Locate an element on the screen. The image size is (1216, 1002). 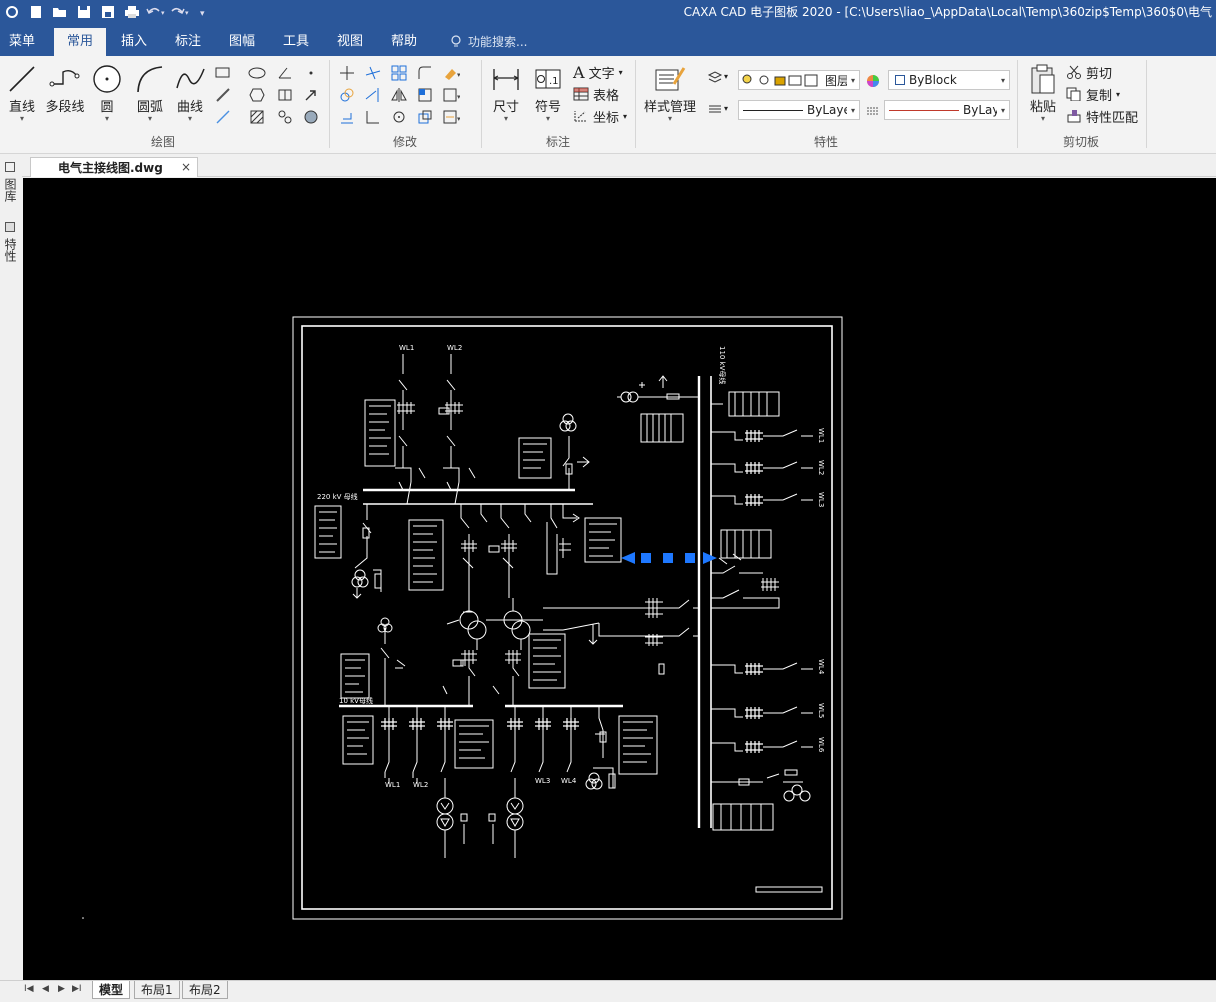
match-properties-button: 特性匹配 is located at coordinates (1102, 116).